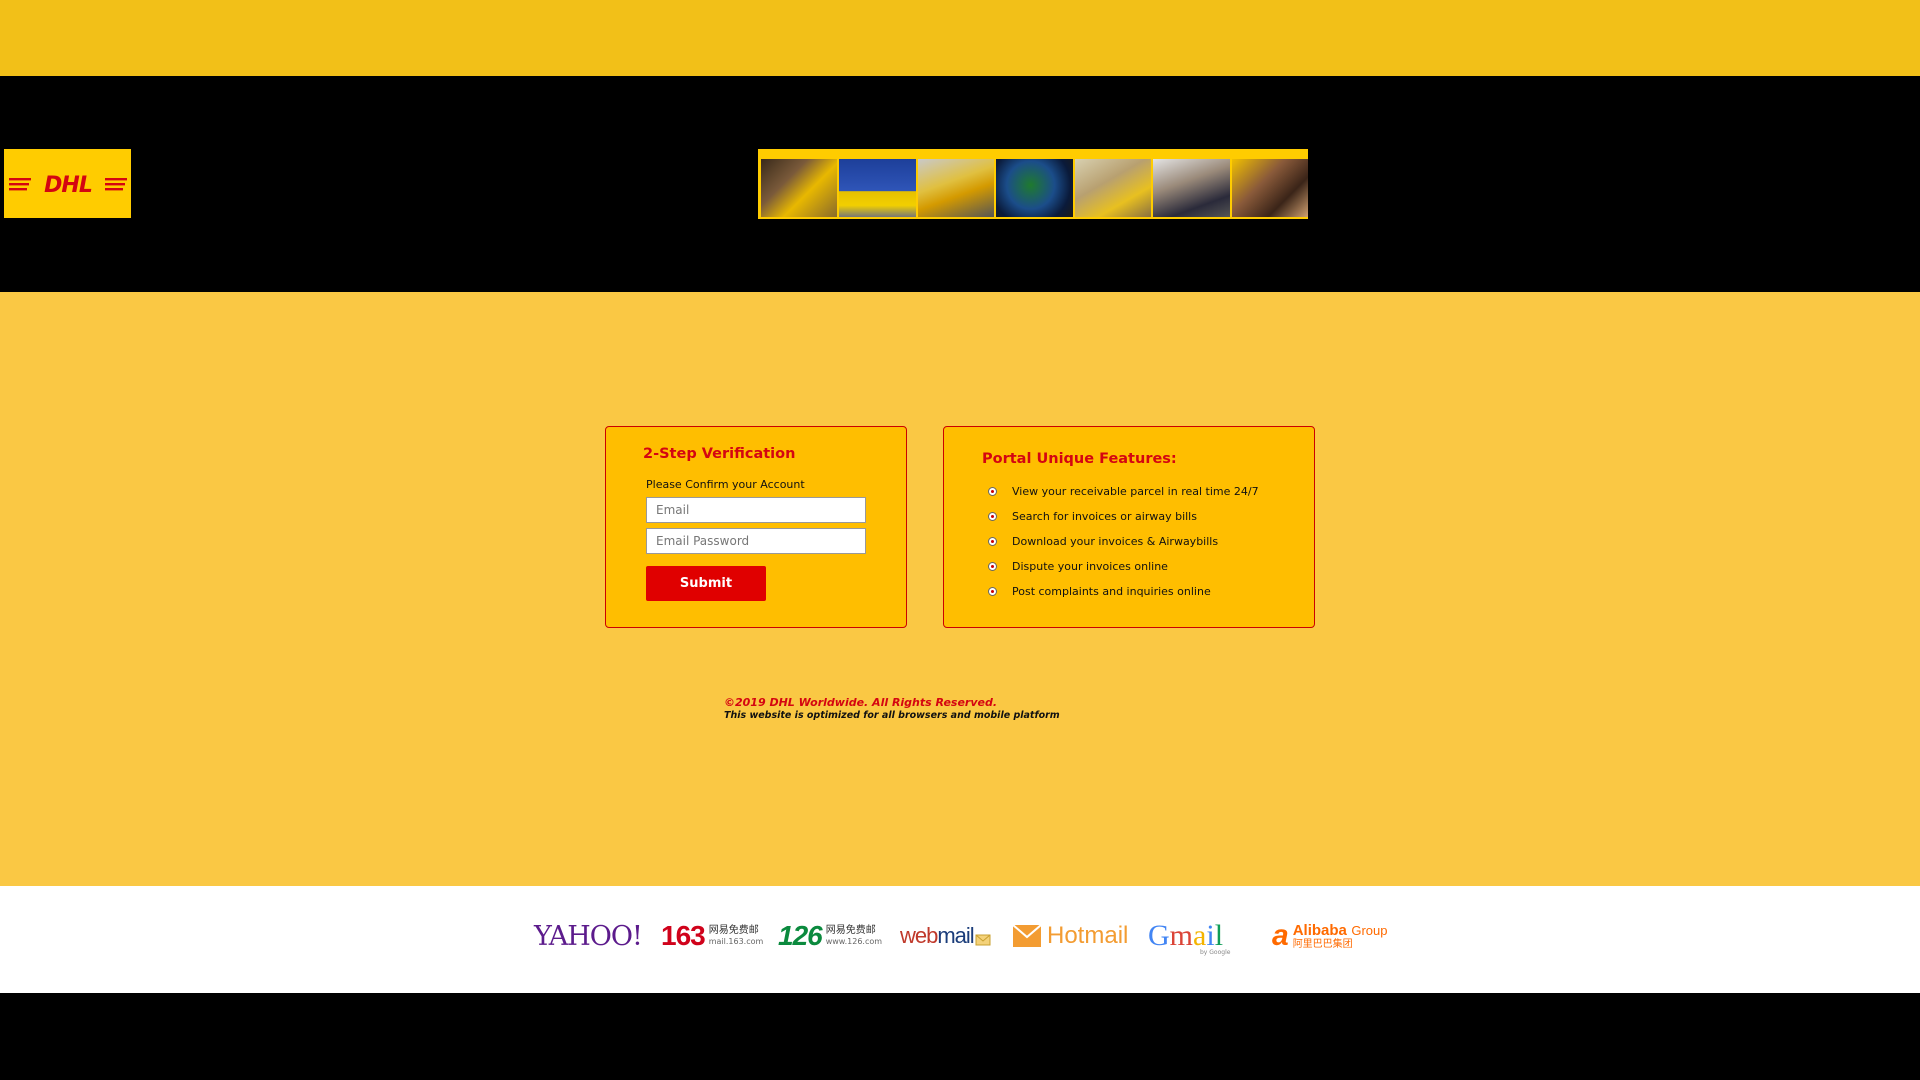  I want to click on email-password-input, so click(756, 541).